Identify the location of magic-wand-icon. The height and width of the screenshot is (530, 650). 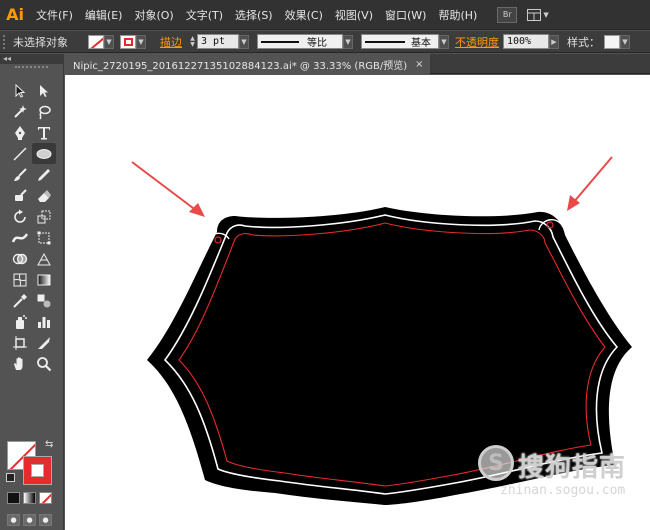
(20, 111).